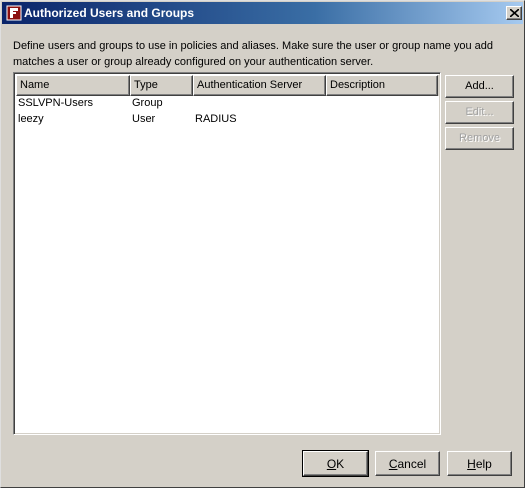 This screenshot has width=525, height=488. Describe the element at coordinates (216, 119) in the screenshot. I see `row-auth-server: RADIUS` at that location.